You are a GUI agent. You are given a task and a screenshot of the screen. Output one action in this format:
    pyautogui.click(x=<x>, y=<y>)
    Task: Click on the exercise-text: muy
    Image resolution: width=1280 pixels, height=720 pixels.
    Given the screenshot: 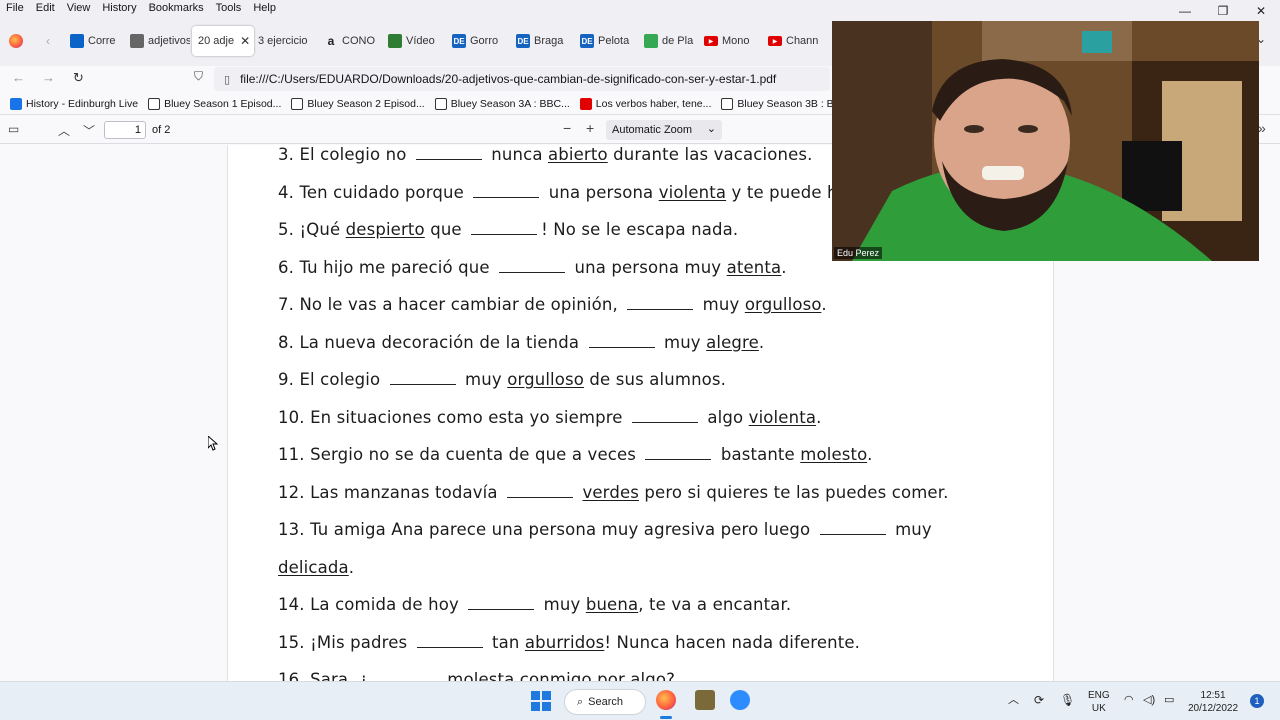 What is the action you would take?
    pyautogui.click(x=682, y=342)
    